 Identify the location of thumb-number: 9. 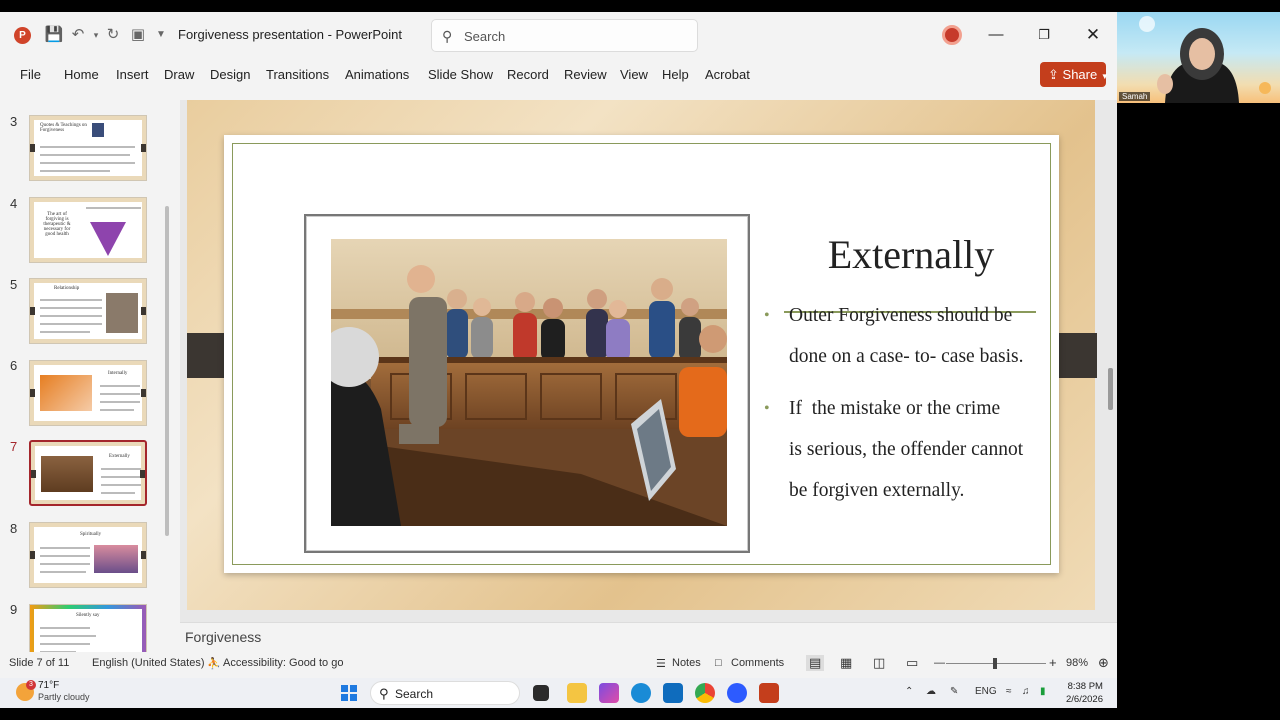
(14, 609).